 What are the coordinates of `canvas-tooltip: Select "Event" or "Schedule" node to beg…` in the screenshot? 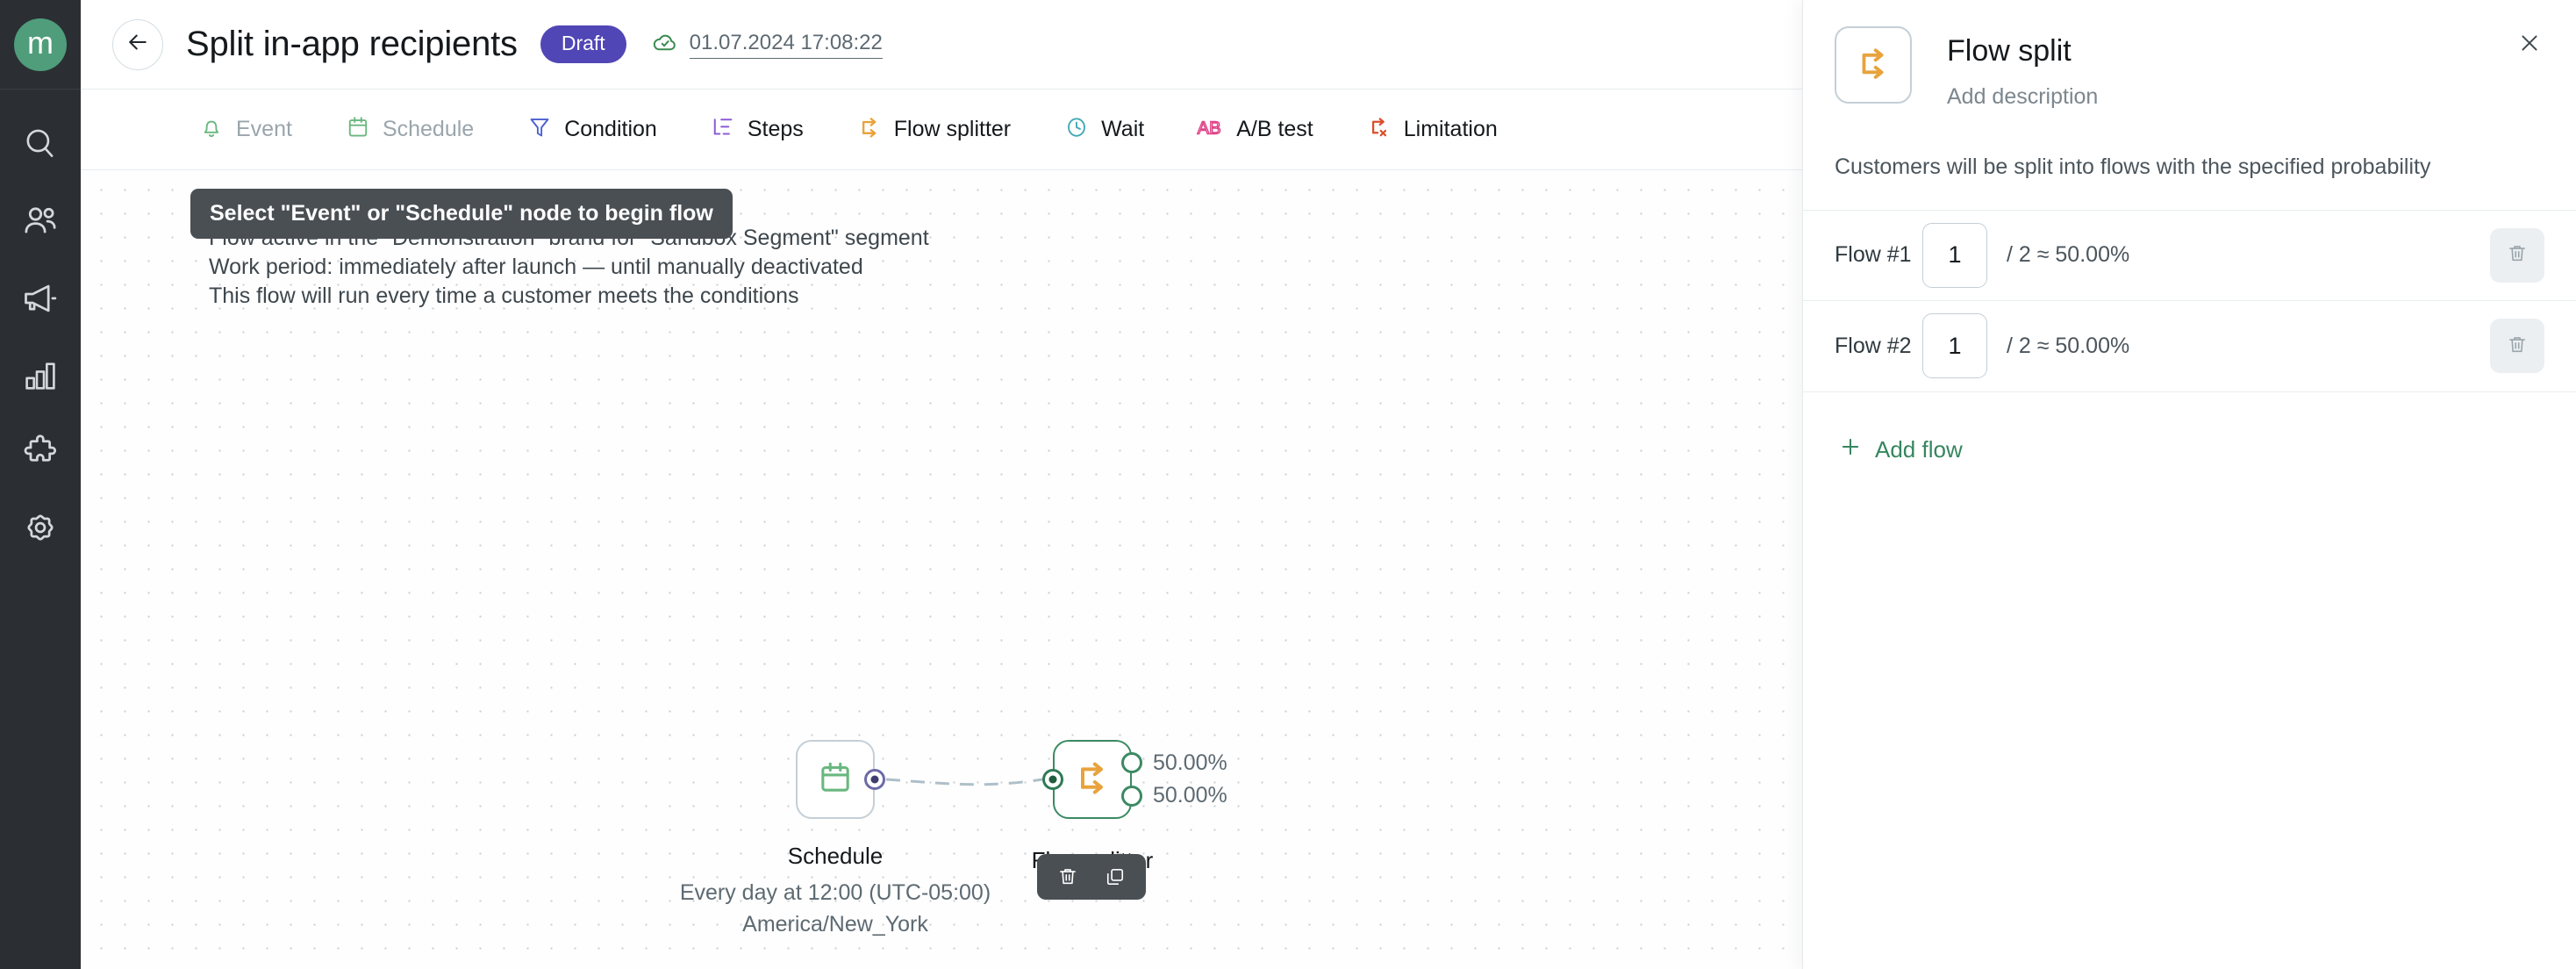 It's located at (461, 214).